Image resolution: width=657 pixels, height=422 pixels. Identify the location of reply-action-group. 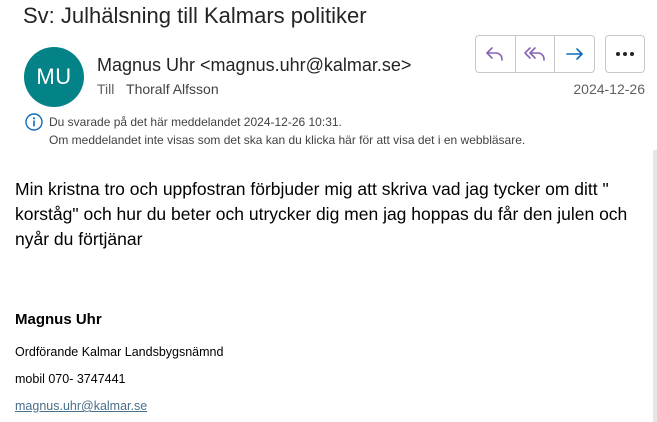
(535, 54).